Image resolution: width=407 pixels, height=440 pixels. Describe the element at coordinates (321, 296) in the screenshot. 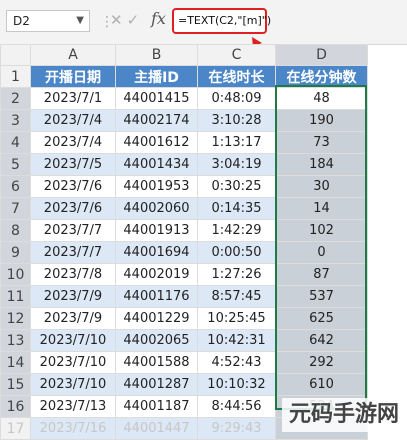

I see `cell-minutes: 537` at that location.